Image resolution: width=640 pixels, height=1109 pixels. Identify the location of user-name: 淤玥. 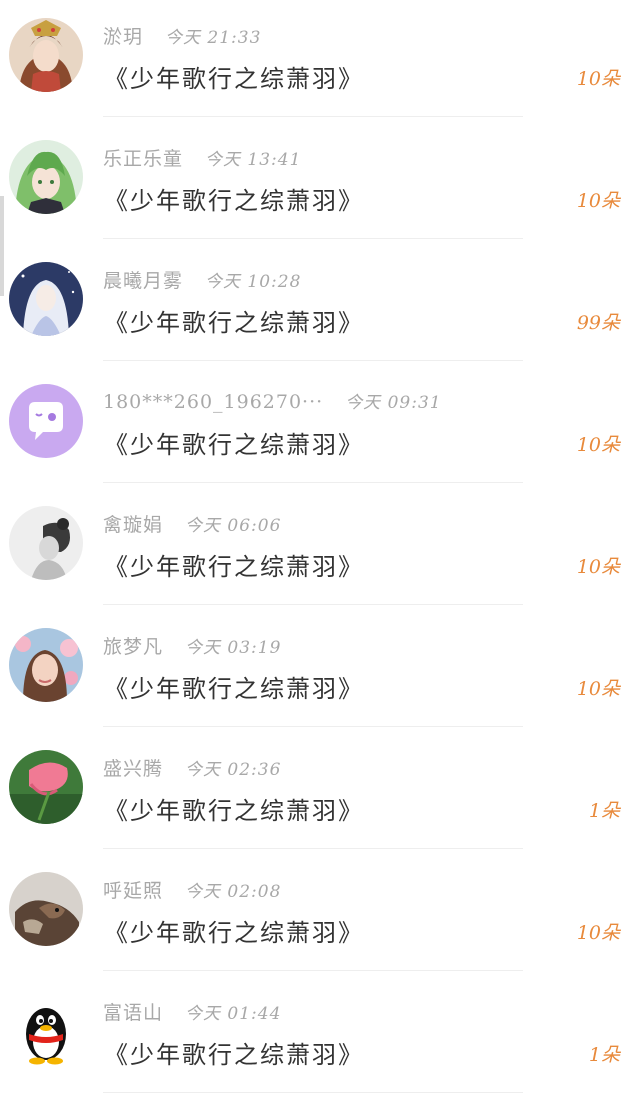
(123, 37).